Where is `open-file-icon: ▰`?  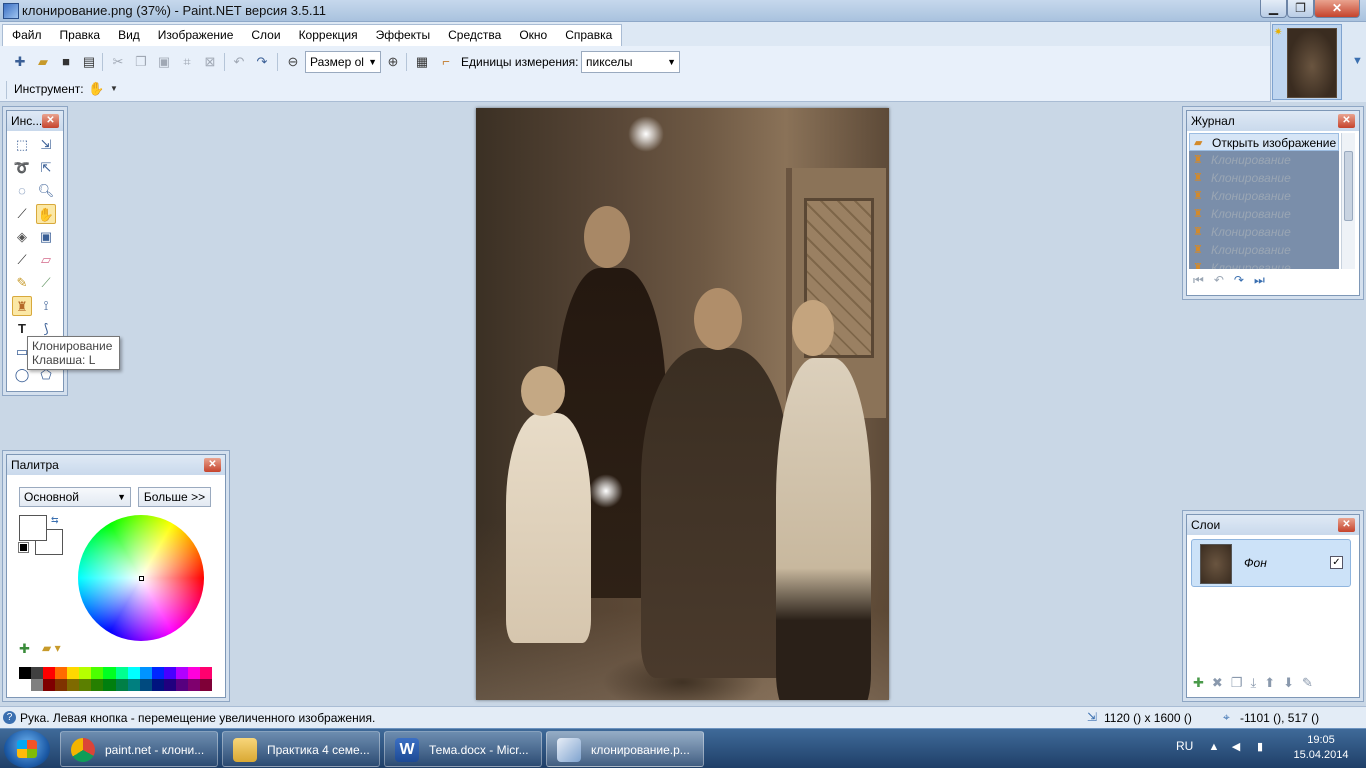
open-file-icon: ▰ is located at coordinates (43, 62).